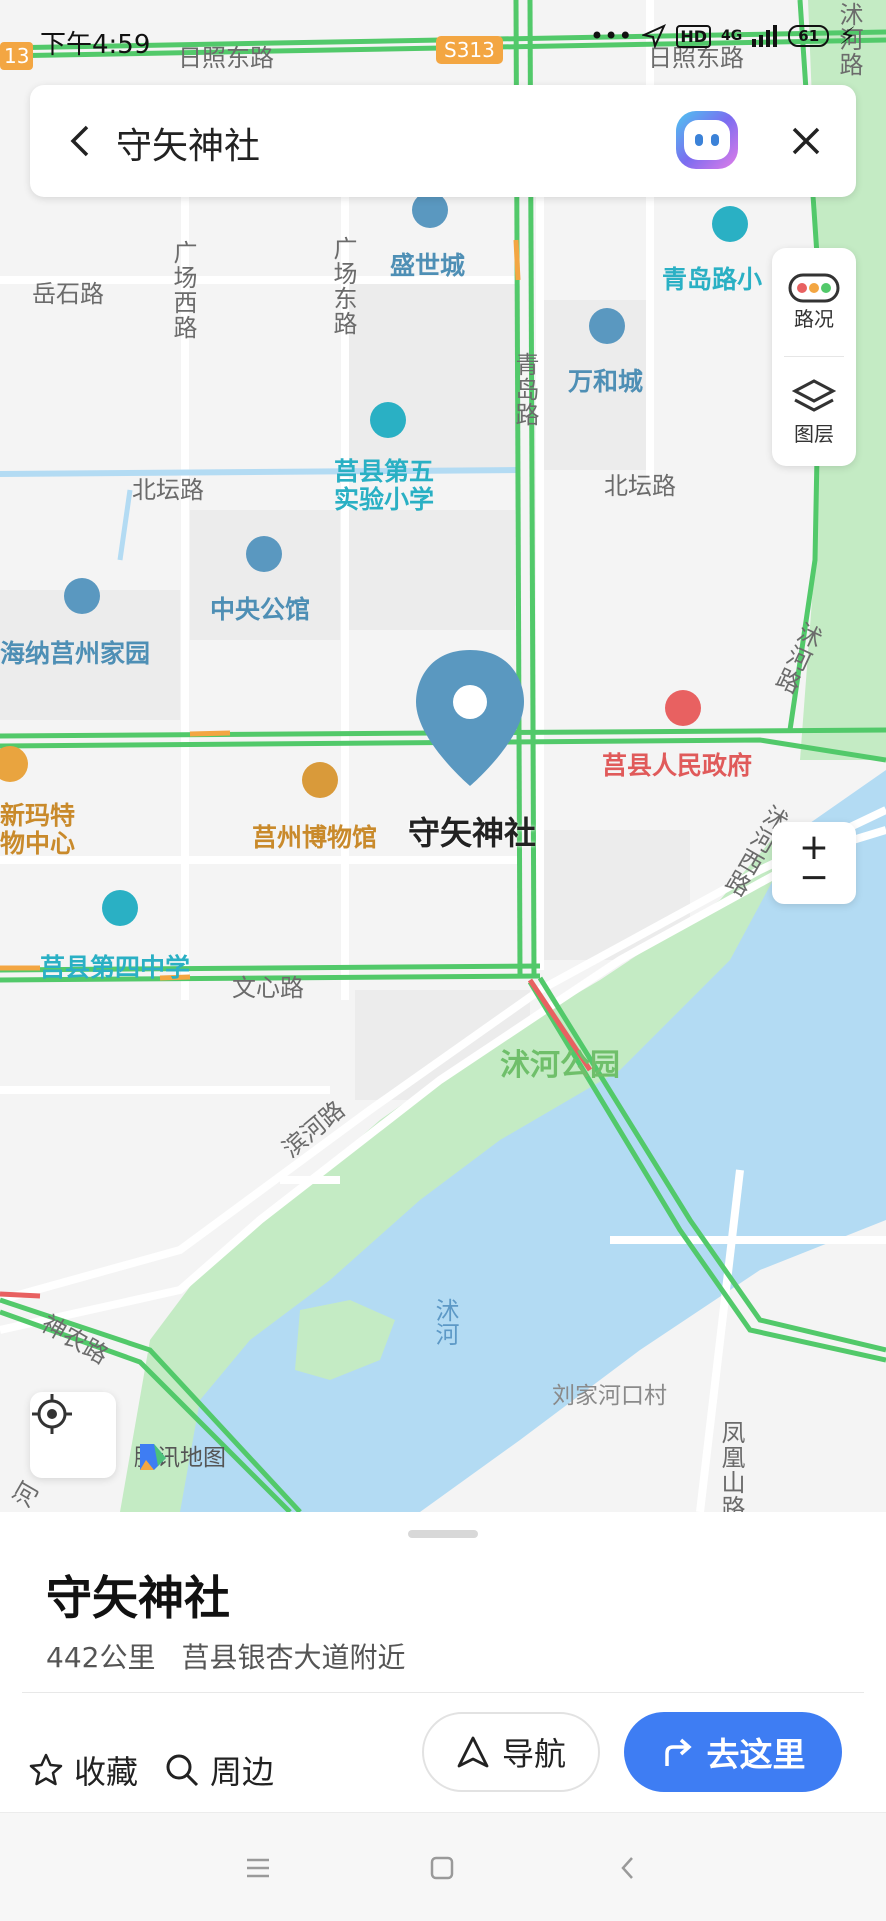 This screenshot has height=1921, width=886. Describe the element at coordinates (731, 1466) in the screenshot. I see `road-label: 凤凰山路` at that location.